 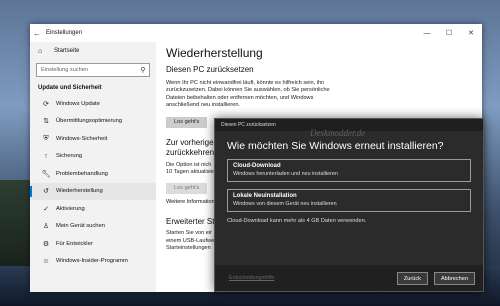 What do you see at coordinates (69, 156) in the screenshot?
I see `sidebar-item-label: Sicherung` at bounding box center [69, 156].